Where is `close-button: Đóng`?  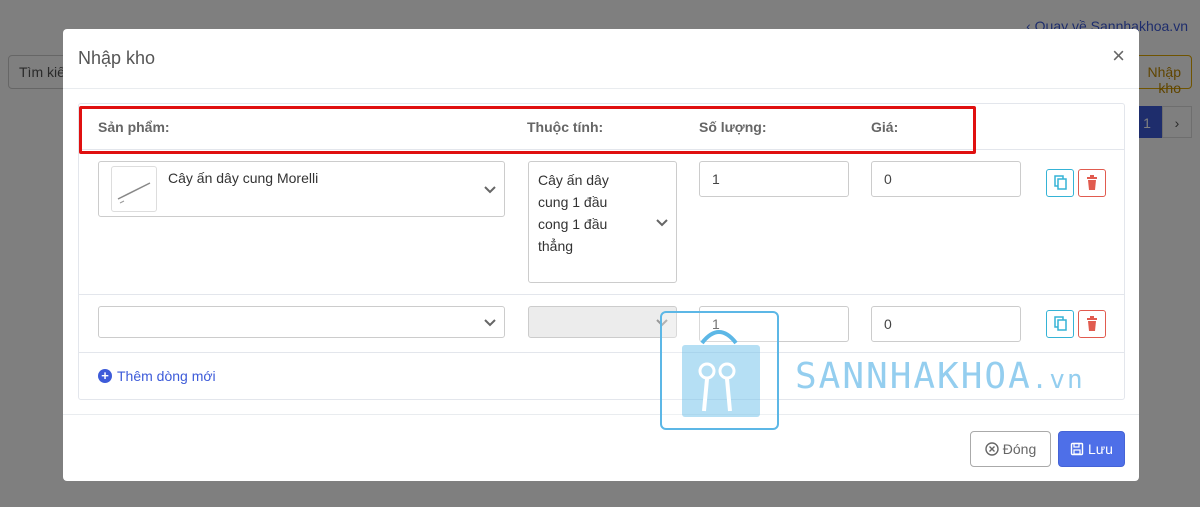 close-button: Đóng is located at coordinates (1010, 449).